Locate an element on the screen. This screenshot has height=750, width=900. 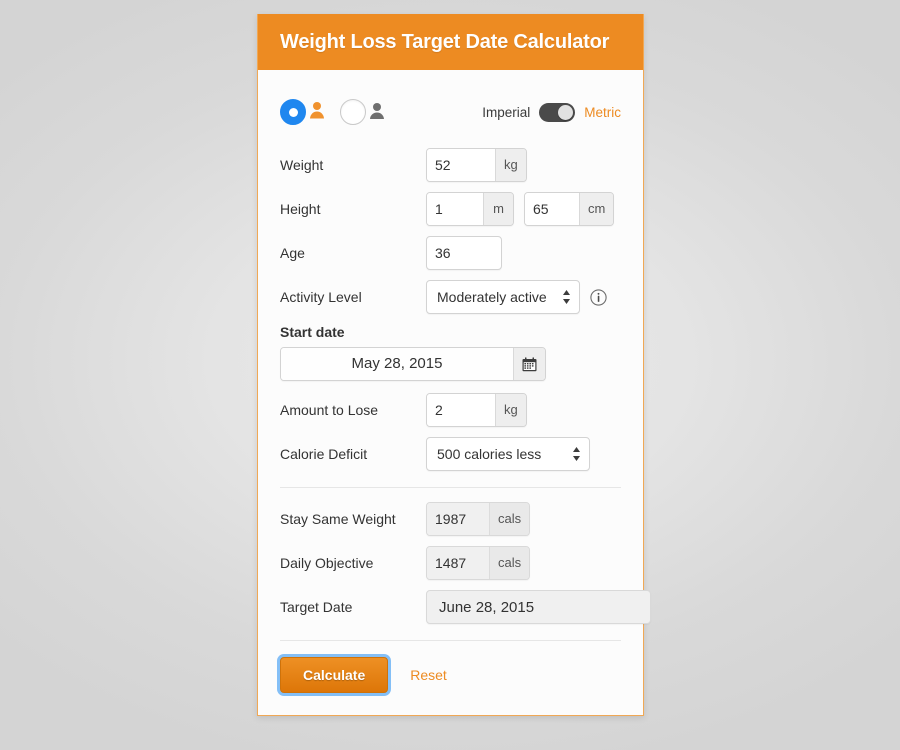
age-input is located at coordinates (464, 253).